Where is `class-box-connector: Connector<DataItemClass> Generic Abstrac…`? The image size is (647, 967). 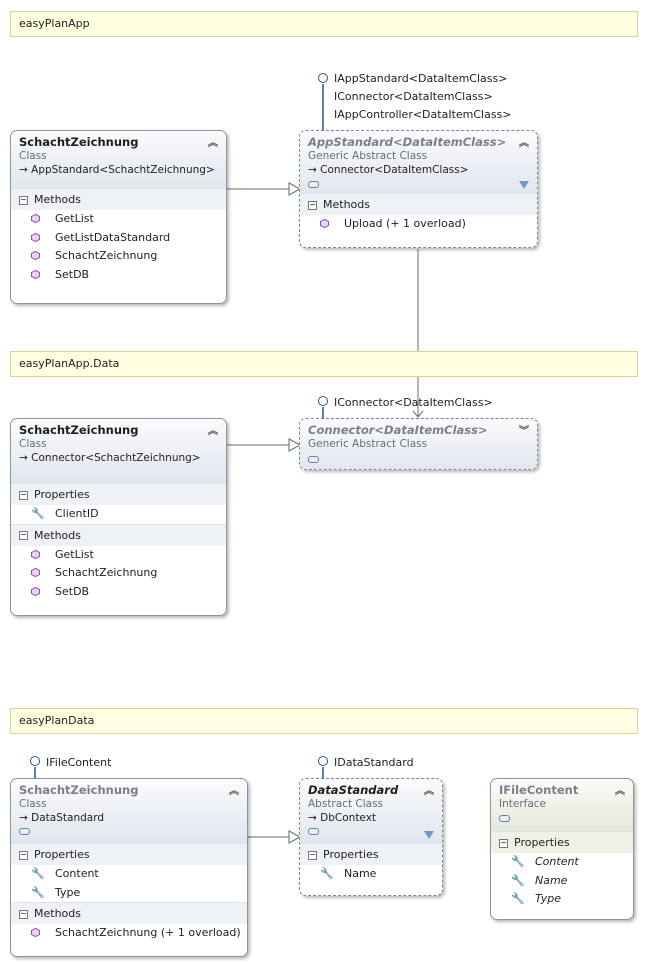
class-box-connector: Connector<DataItemClass> Generic Abstrac… is located at coordinates (418, 444).